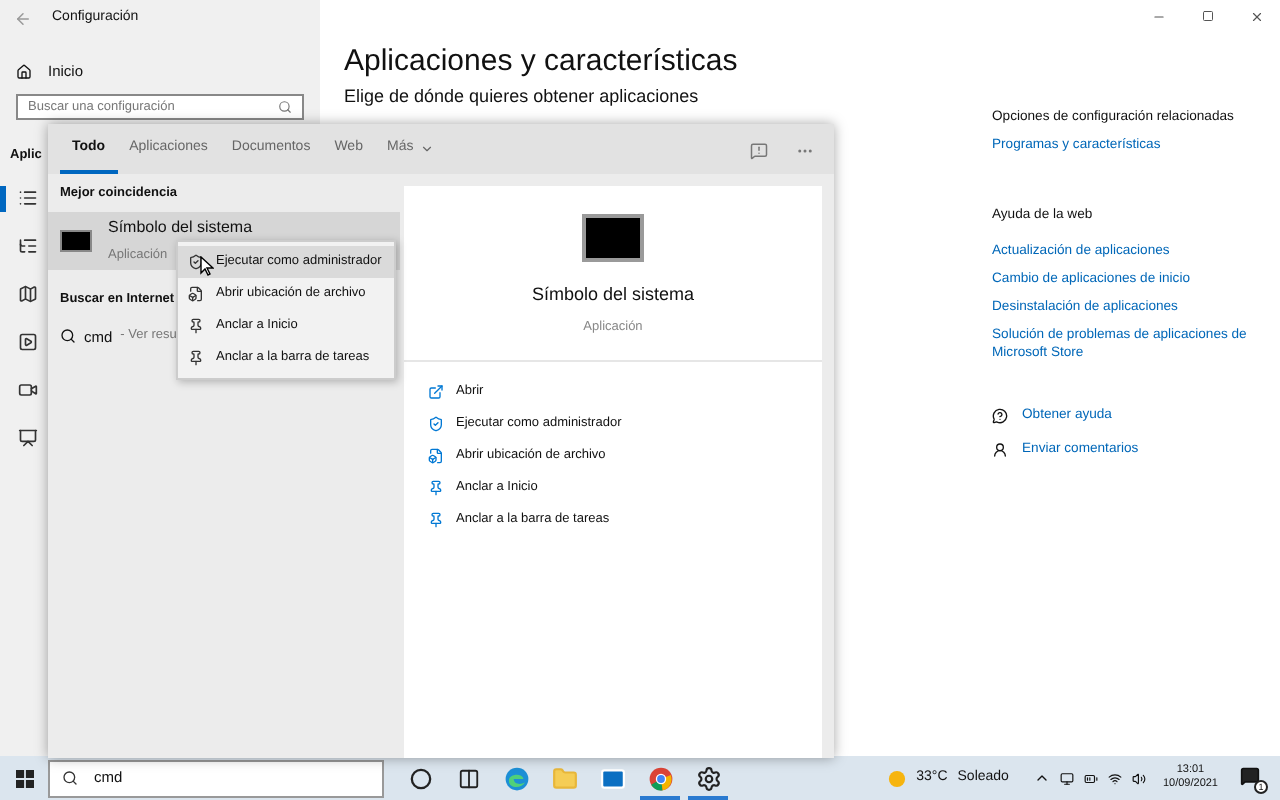 This screenshot has width=1280, height=800. Describe the element at coordinates (1250, 776) in the screenshot. I see `notification-icon` at that location.